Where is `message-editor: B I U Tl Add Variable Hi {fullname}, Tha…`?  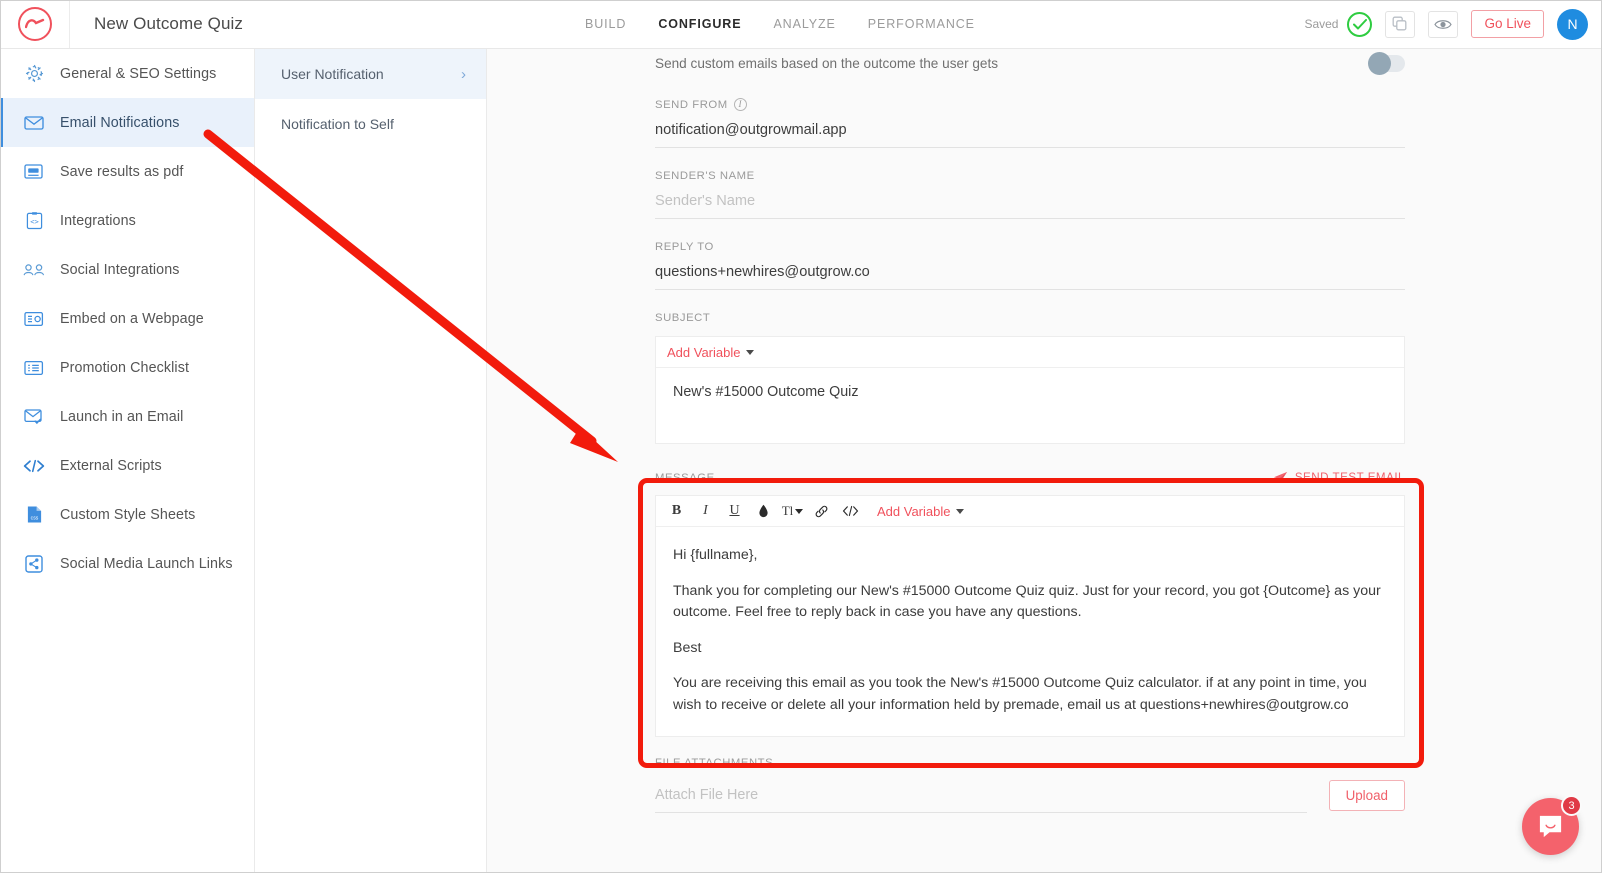 message-editor: B I U Tl Add Variable Hi {fullname}, Tha… is located at coordinates (1030, 616).